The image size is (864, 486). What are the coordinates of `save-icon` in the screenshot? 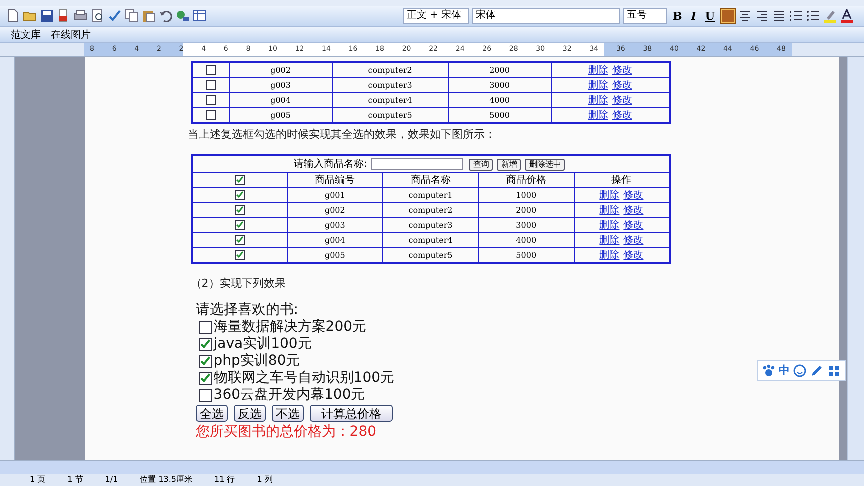 It's located at (47, 16).